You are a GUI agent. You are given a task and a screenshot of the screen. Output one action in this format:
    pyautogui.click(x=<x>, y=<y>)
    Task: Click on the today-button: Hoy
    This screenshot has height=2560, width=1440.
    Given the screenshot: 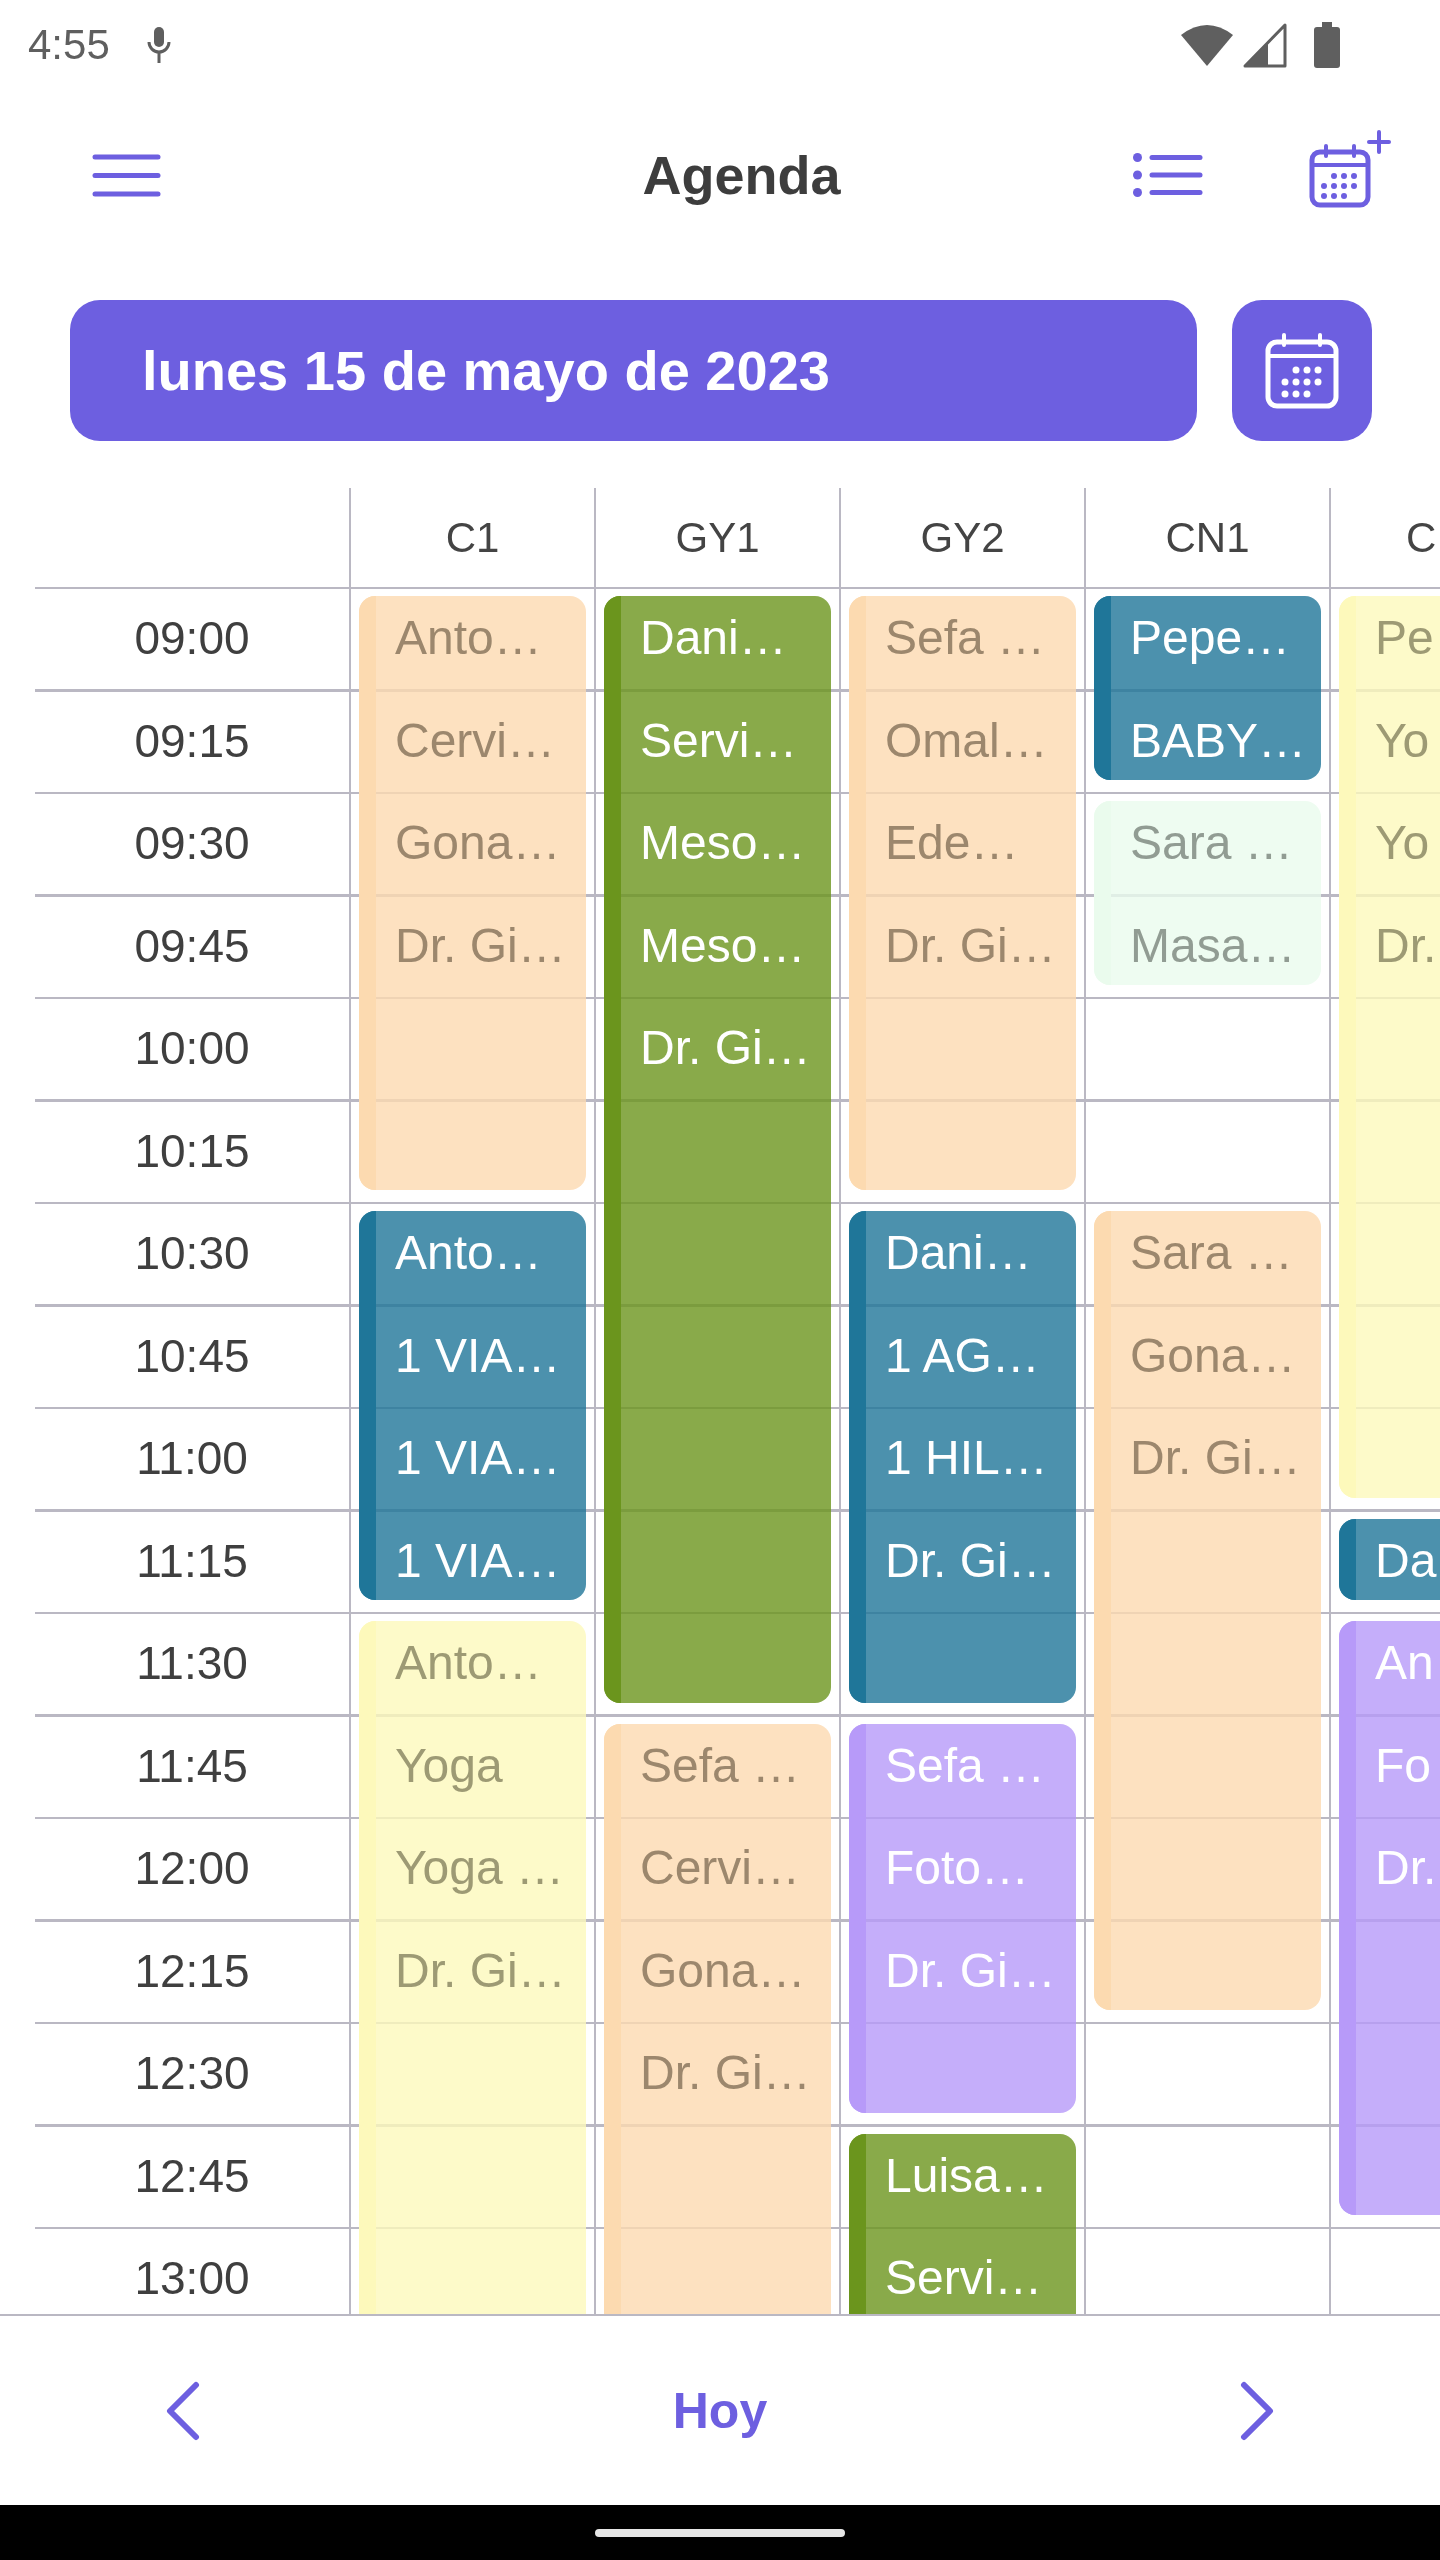 What is the action you would take?
    pyautogui.click(x=720, y=2410)
    